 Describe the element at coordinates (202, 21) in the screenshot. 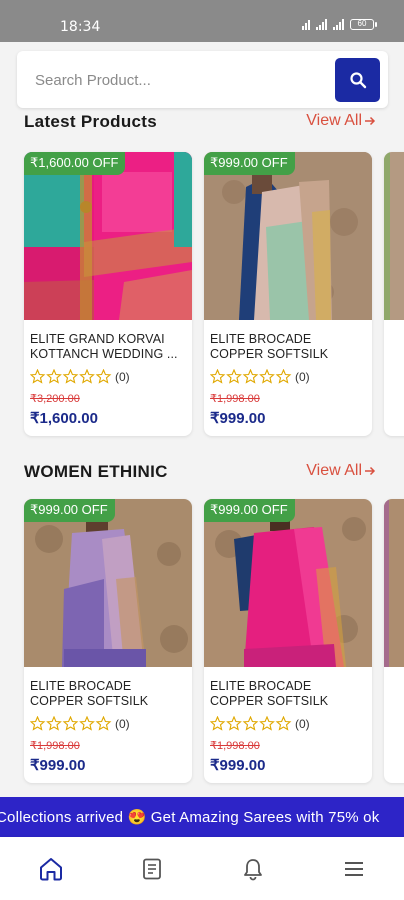

I see `status-bar: 18:34 60` at that location.